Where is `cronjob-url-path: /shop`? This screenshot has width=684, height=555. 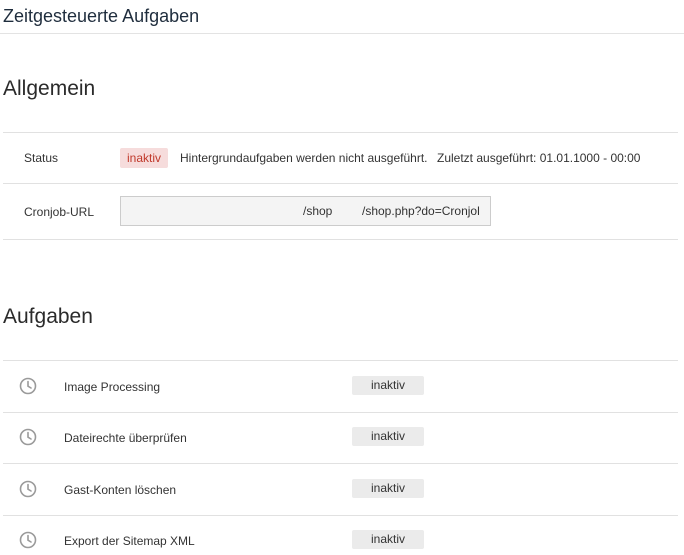
cronjob-url-path: /shop is located at coordinates (318, 211).